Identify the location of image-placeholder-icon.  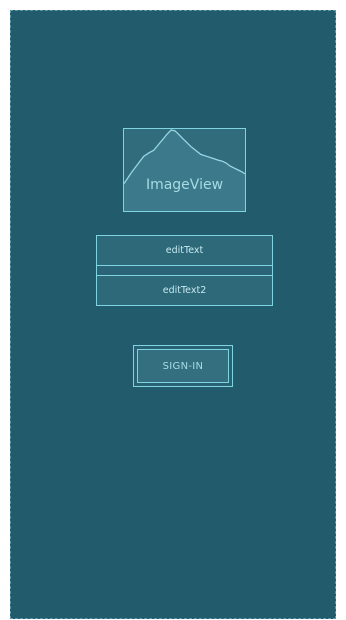
(184, 170).